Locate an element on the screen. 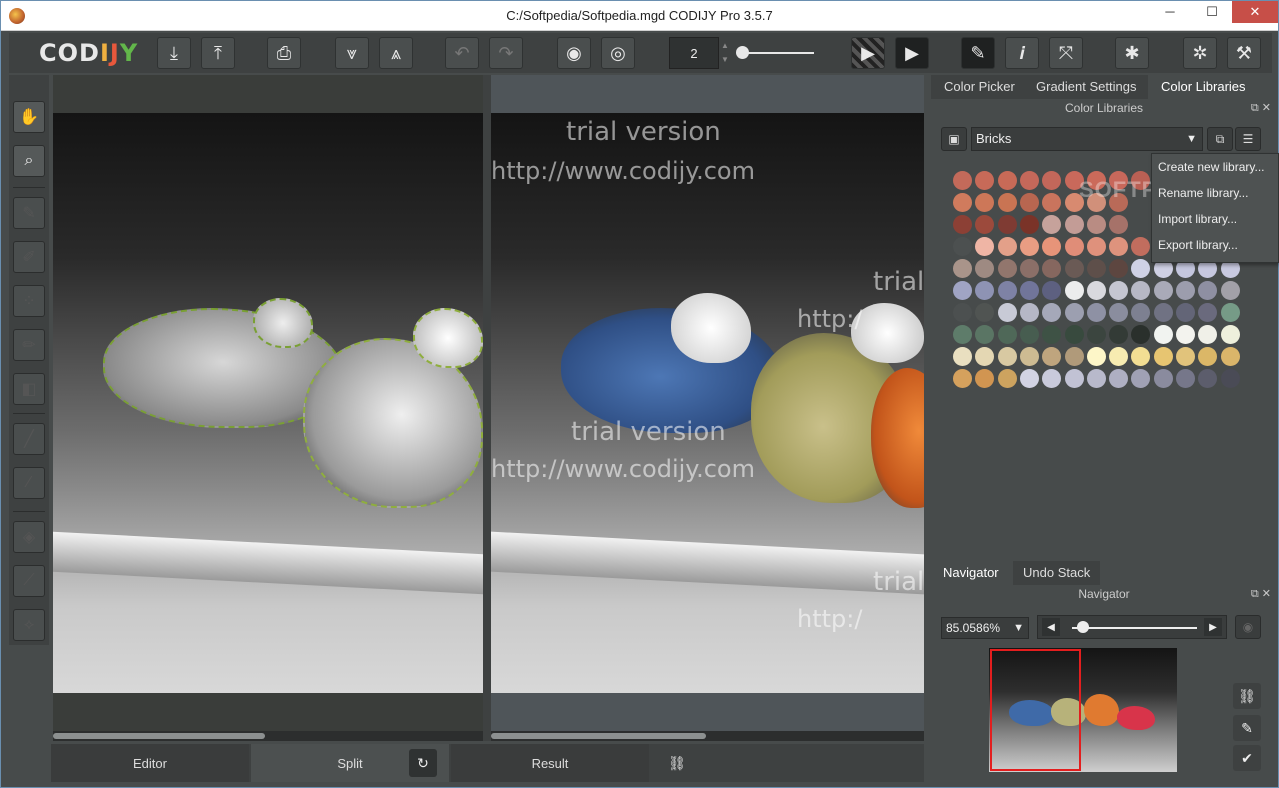 This screenshot has width=1279, height=788. brush-tool-icon: ✎ is located at coordinates (29, 213).